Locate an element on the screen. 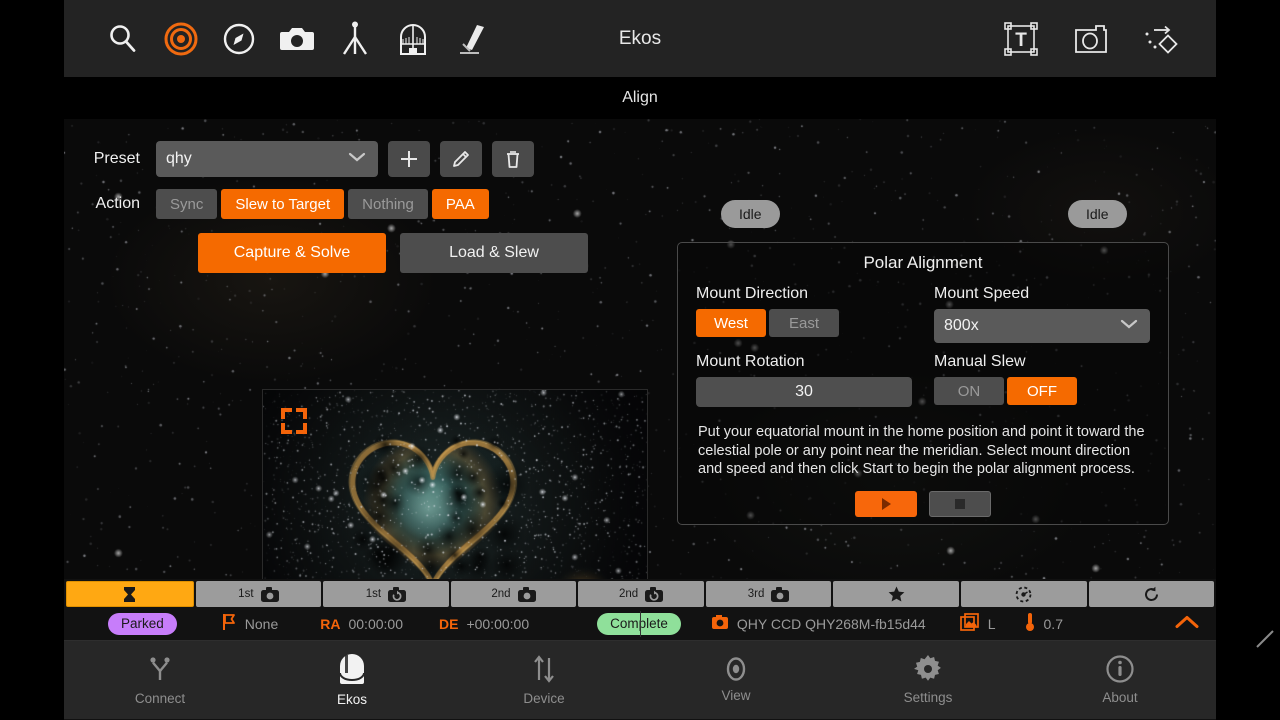 Image resolution: width=1280 pixels, height=720 pixels. action-option-nothing: Nothing is located at coordinates (388, 204).